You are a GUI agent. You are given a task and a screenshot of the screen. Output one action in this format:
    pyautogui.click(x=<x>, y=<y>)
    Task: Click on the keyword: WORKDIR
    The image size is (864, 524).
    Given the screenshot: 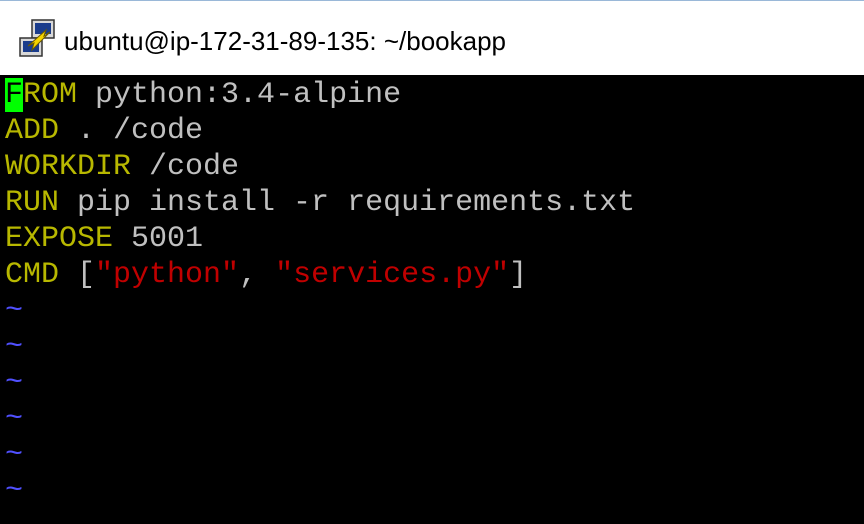 What is the action you would take?
    pyautogui.click(x=68, y=167)
    